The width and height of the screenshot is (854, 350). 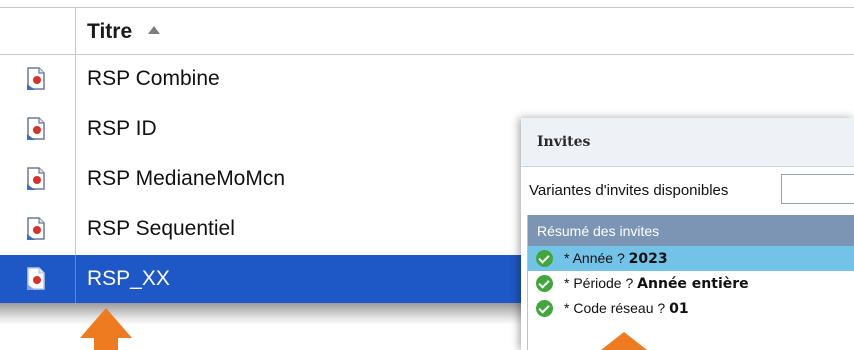 I want to click on report-title: RSP Sequentiel, so click(x=161, y=228).